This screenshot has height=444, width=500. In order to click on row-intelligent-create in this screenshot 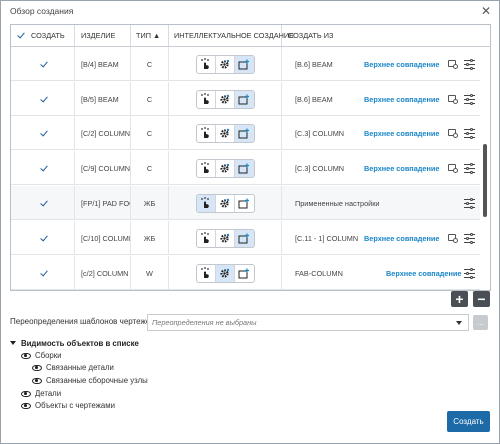, I will do `click(225, 64)`.